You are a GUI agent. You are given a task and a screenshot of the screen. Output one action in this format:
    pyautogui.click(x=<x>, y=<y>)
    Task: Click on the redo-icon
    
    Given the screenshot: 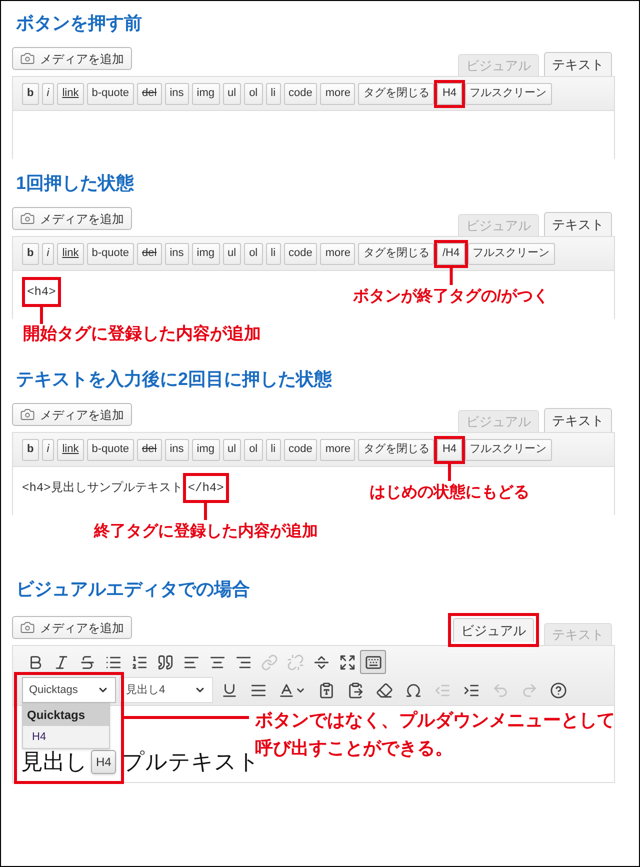 What is the action you would take?
    pyautogui.click(x=529, y=690)
    